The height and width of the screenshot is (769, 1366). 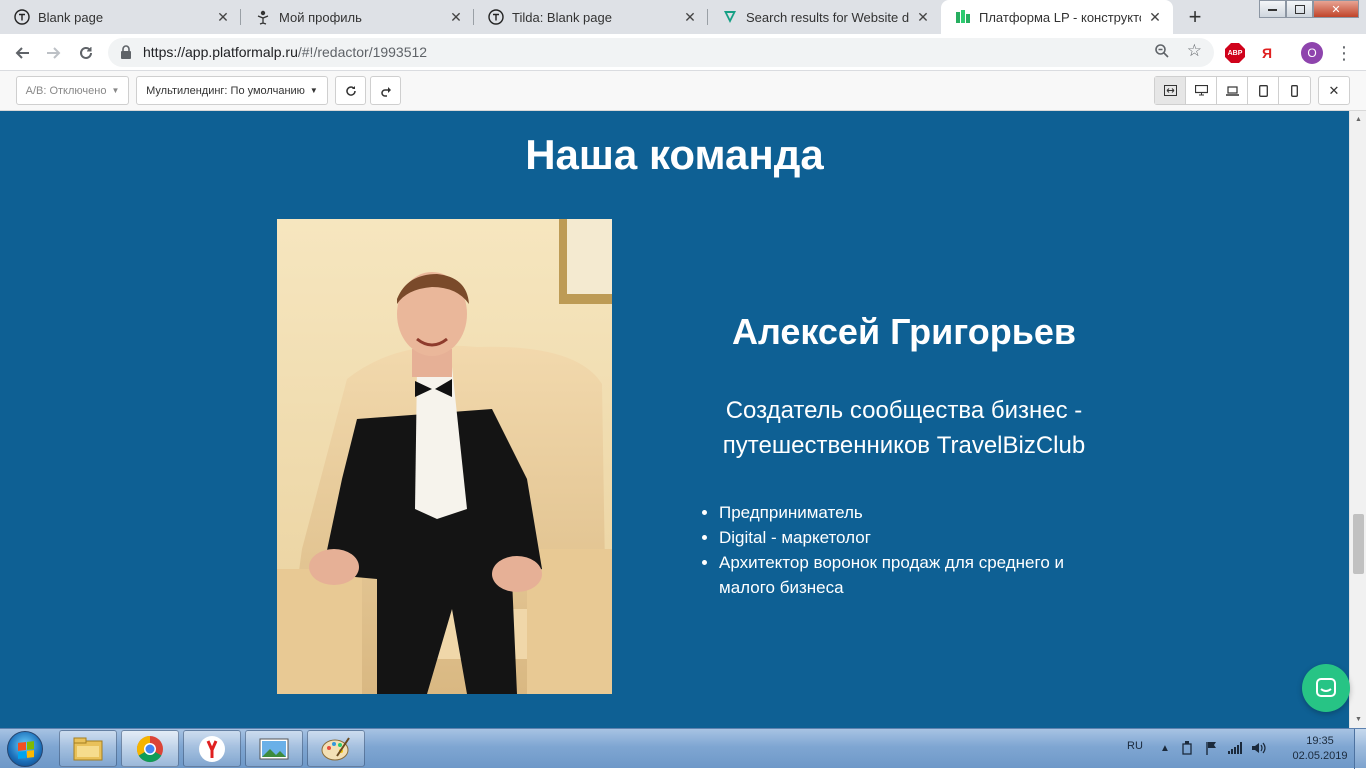 What do you see at coordinates (909, 537) in the screenshot?
I see `list-item: Digital - маркетолог` at bounding box center [909, 537].